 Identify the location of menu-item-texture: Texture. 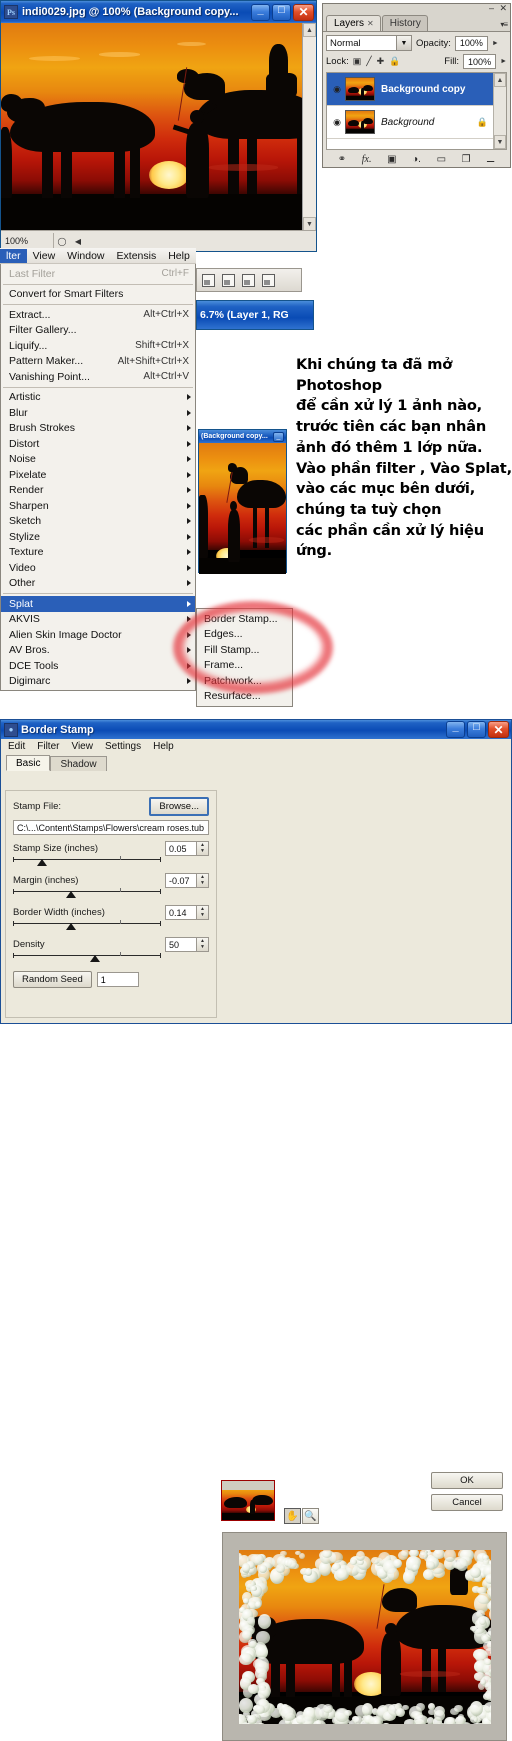
(98, 553).